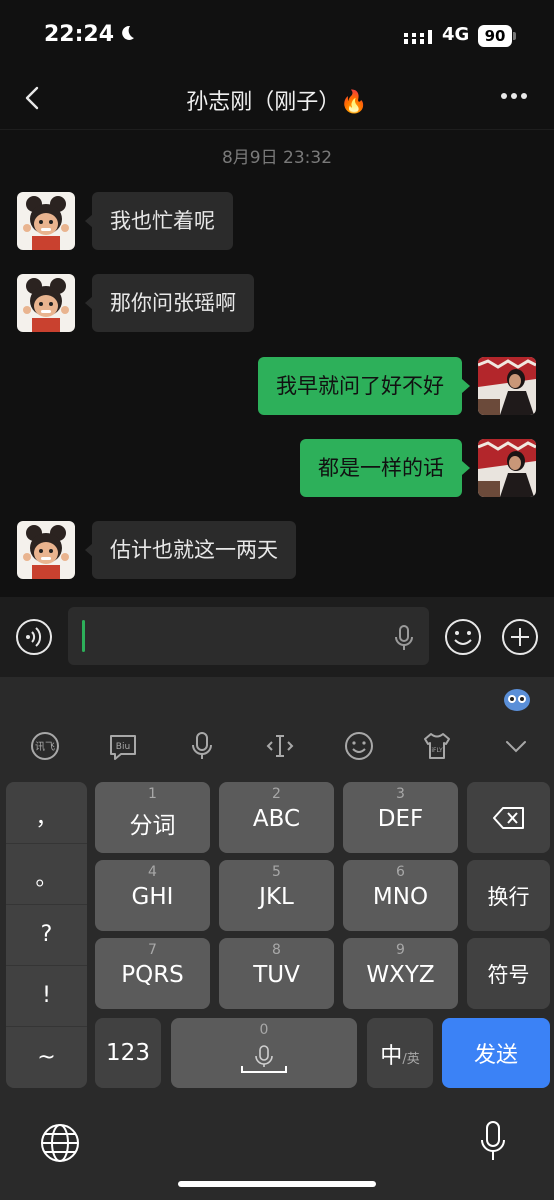 This screenshot has height=1200, width=554. Describe the element at coordinates (418, 37) in the screenshot. I see `signal-icon` at that location.